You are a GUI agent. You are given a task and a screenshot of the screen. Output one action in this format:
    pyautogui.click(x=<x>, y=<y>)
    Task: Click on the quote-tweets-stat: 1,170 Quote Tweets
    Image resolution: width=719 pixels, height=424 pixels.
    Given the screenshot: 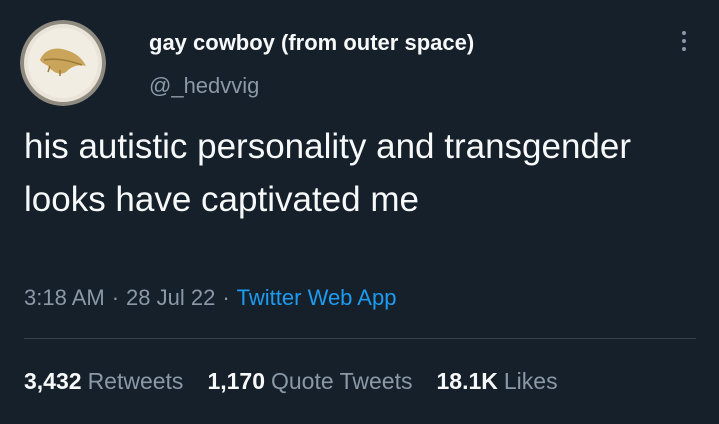 What is the action you would take?
    pyautogui.click(x=309, y=381)
    